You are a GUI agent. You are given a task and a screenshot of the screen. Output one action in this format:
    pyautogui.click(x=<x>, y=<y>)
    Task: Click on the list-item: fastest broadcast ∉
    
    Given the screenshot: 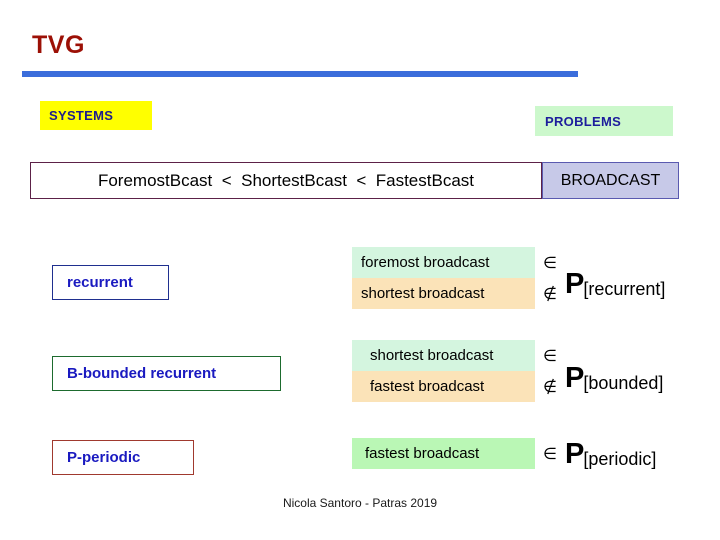 What is the action you would take?
    pyautogui.click(x=458, y=386)
    